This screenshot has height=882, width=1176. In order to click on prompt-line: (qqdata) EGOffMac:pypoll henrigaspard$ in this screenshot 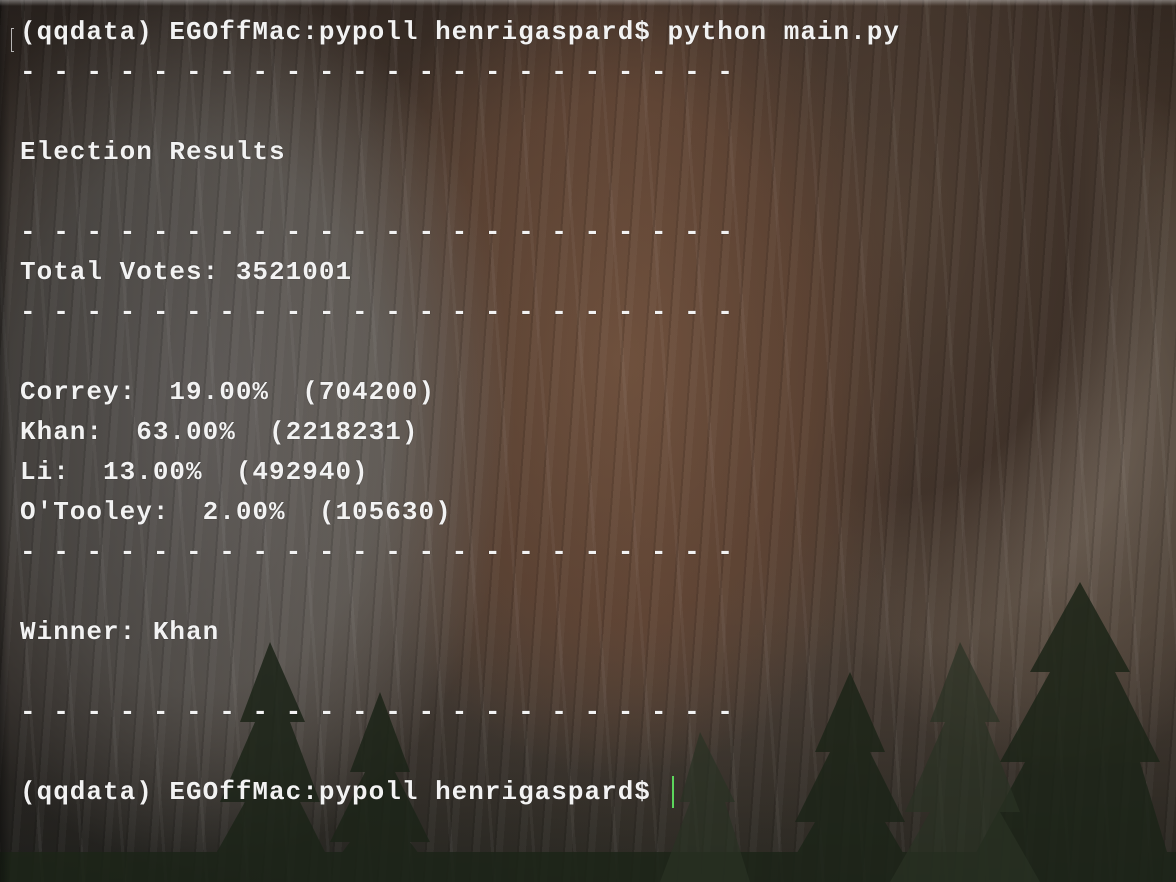, I will do `click(590, 792)`.